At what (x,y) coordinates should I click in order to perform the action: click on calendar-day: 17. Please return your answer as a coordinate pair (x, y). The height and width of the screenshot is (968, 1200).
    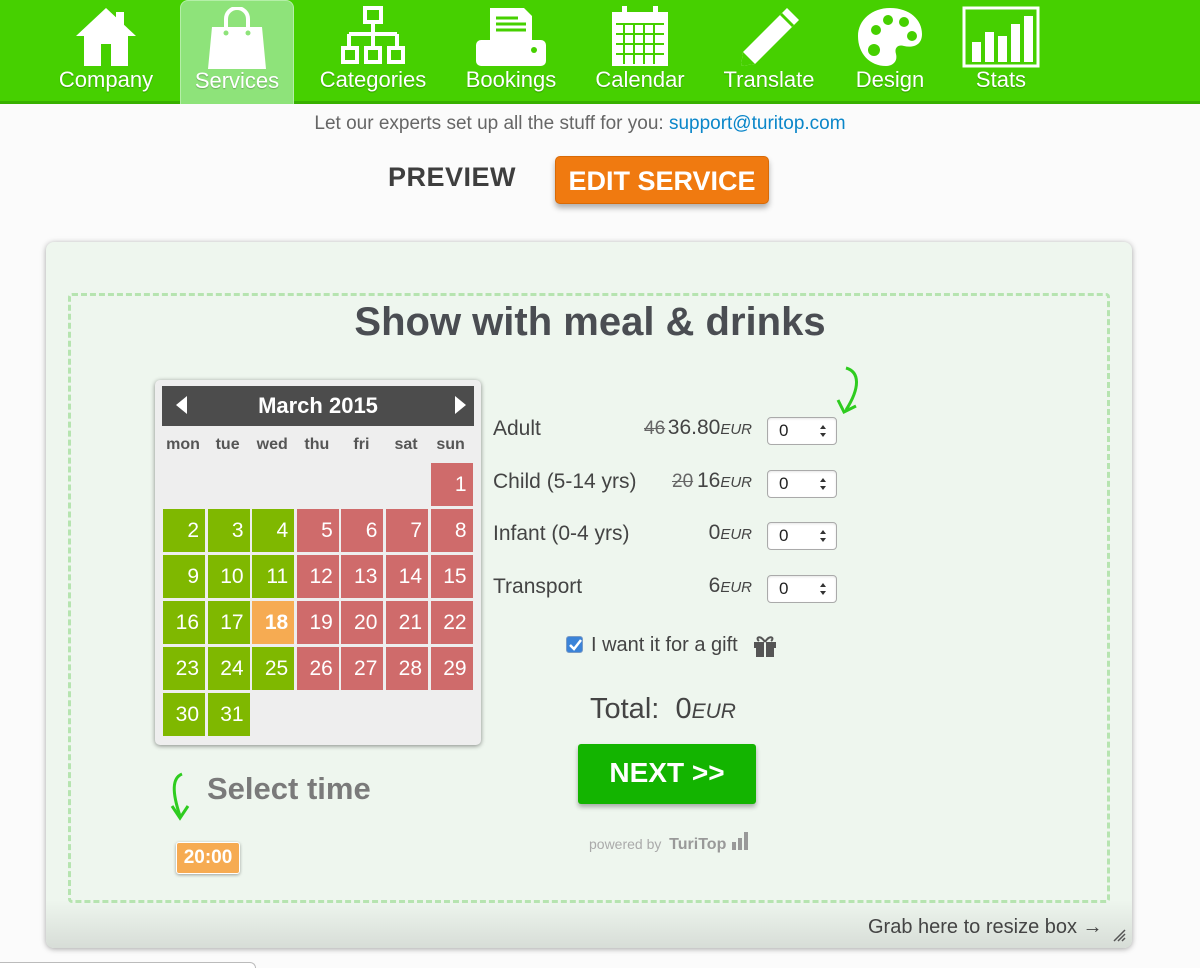
    Looking at the image, I should click on (228, 622).